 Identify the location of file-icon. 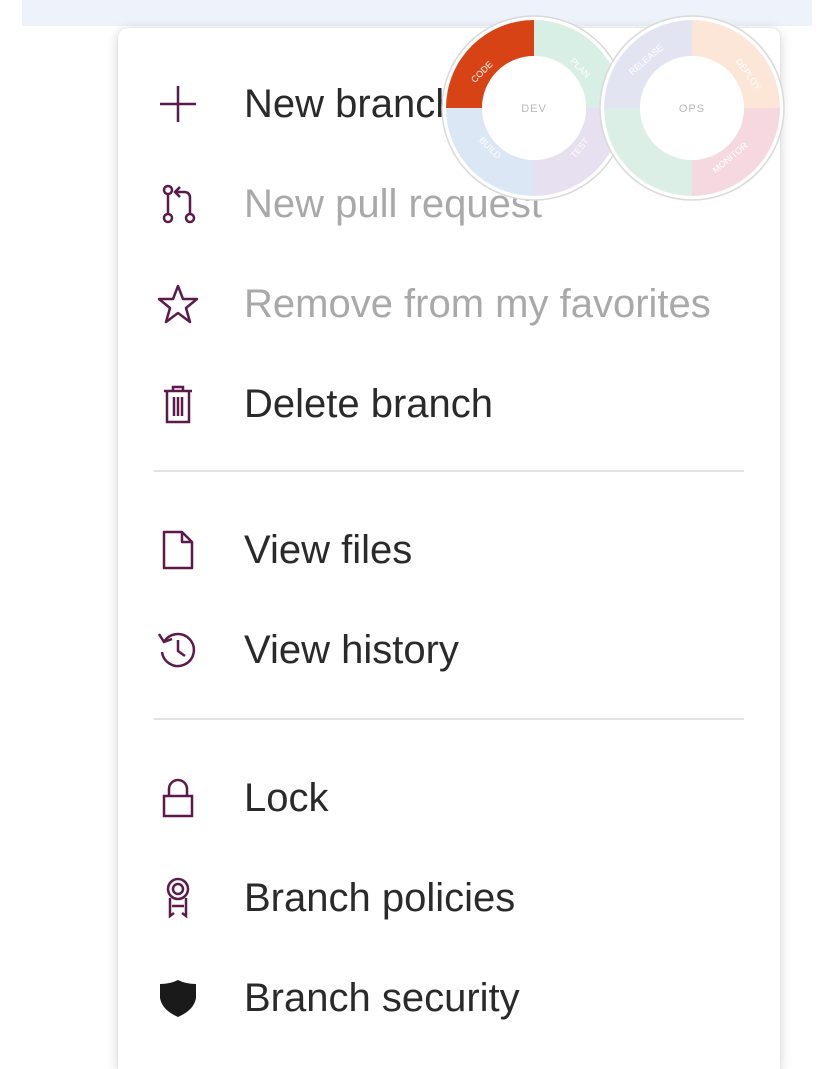
(178, 550).